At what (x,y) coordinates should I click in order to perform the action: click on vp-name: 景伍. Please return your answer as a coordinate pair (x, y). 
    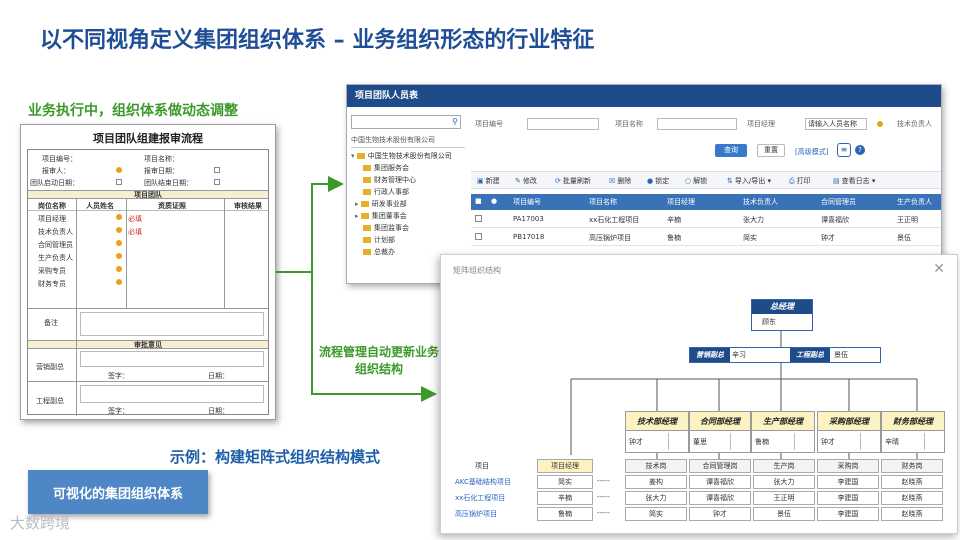
    Looking at the image, I should click on (841, 355).